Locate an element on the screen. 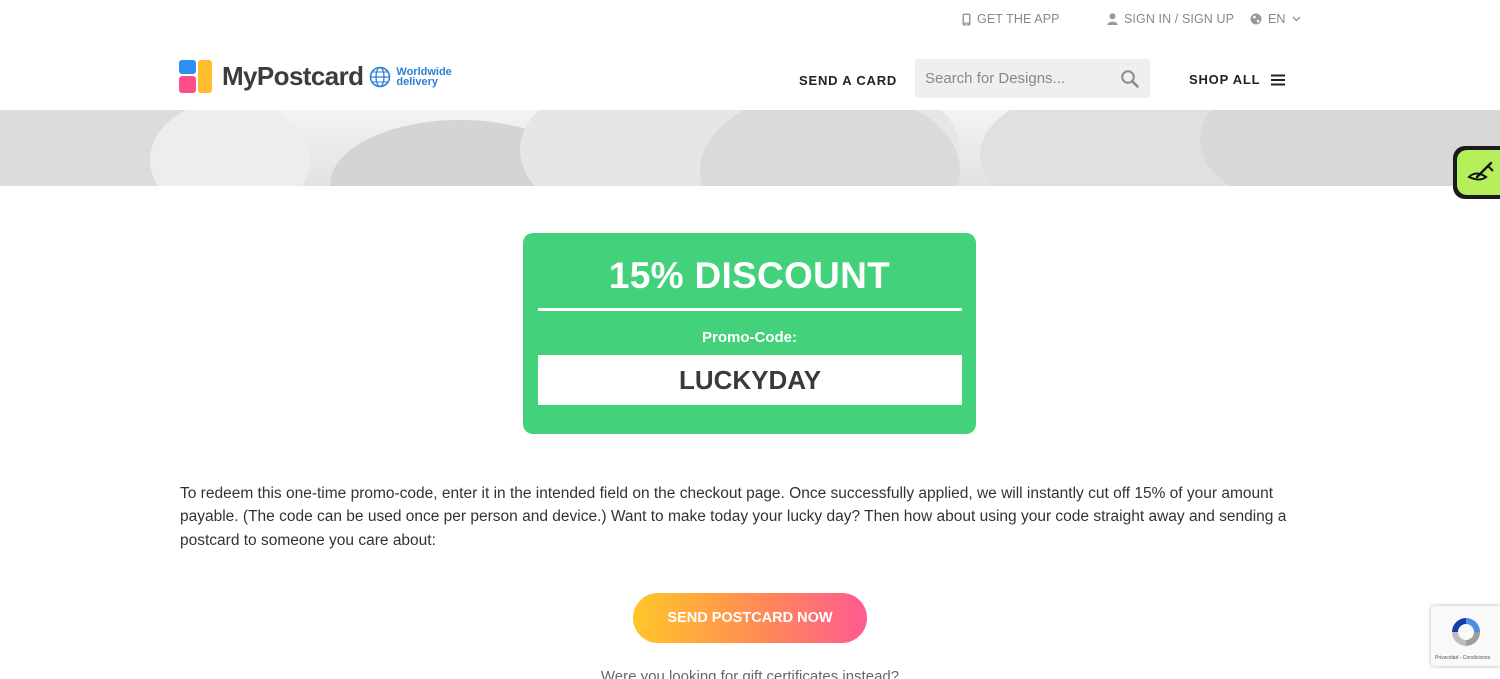 Image resolution: width=1500 pixels, height=679 pixels. discount-headline: 15% DISCOUNT is located at coordinates (749, 275).